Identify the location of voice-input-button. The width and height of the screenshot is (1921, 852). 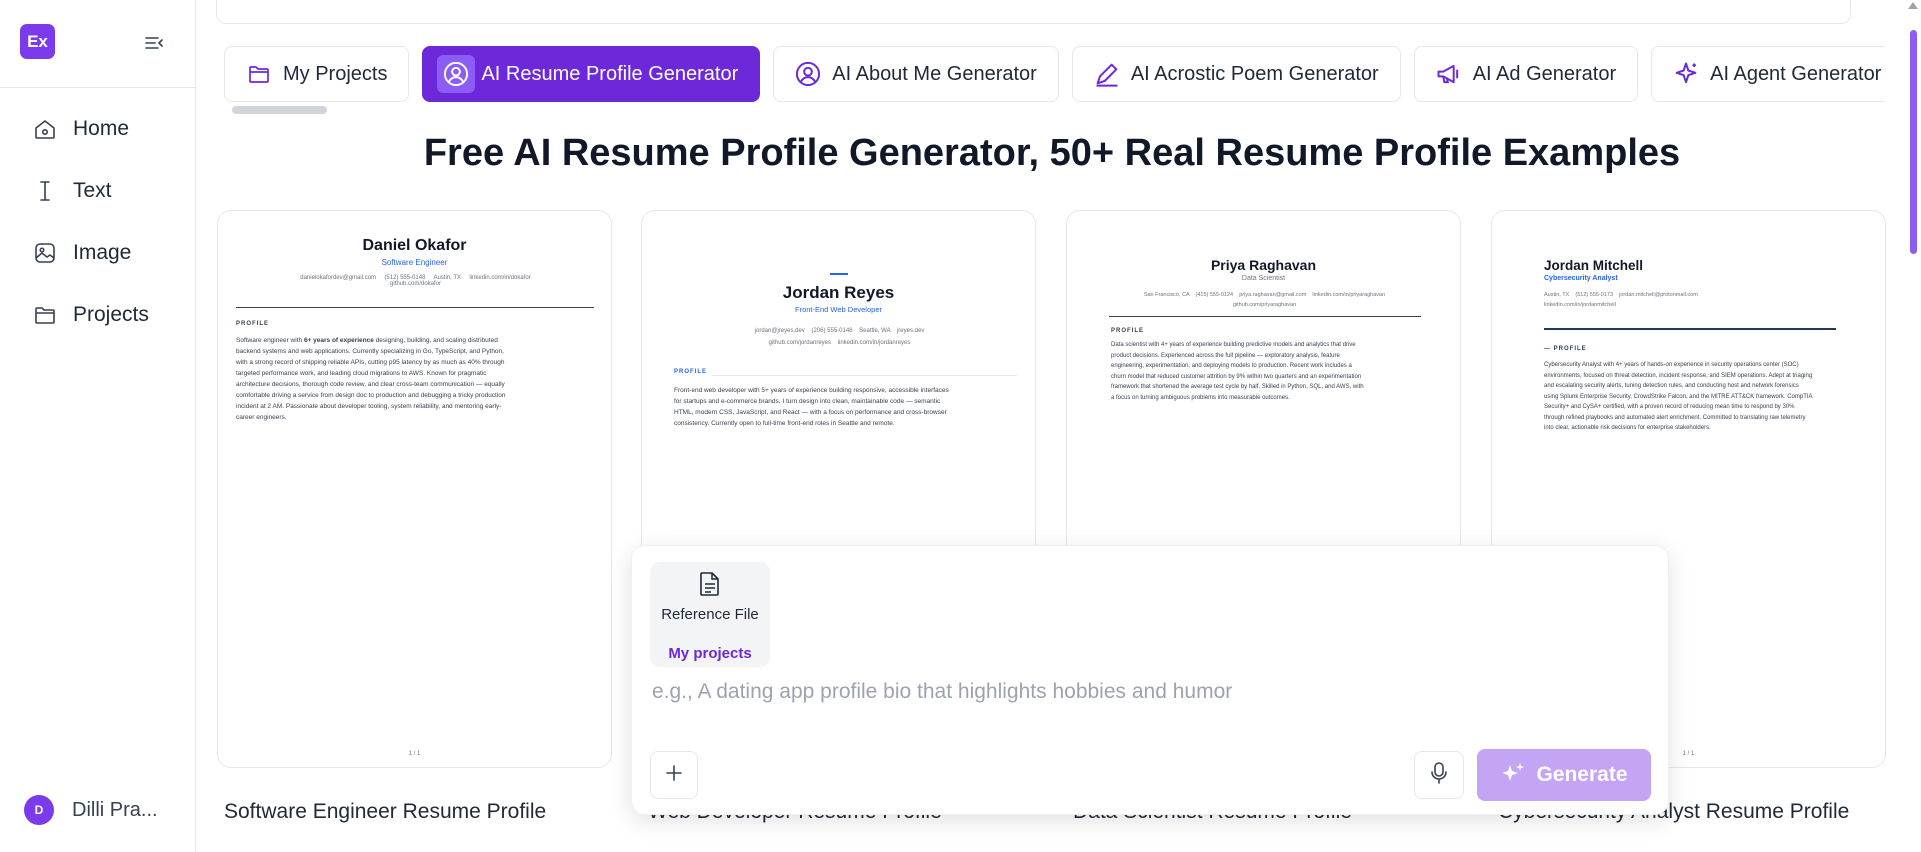
(1439, 775).